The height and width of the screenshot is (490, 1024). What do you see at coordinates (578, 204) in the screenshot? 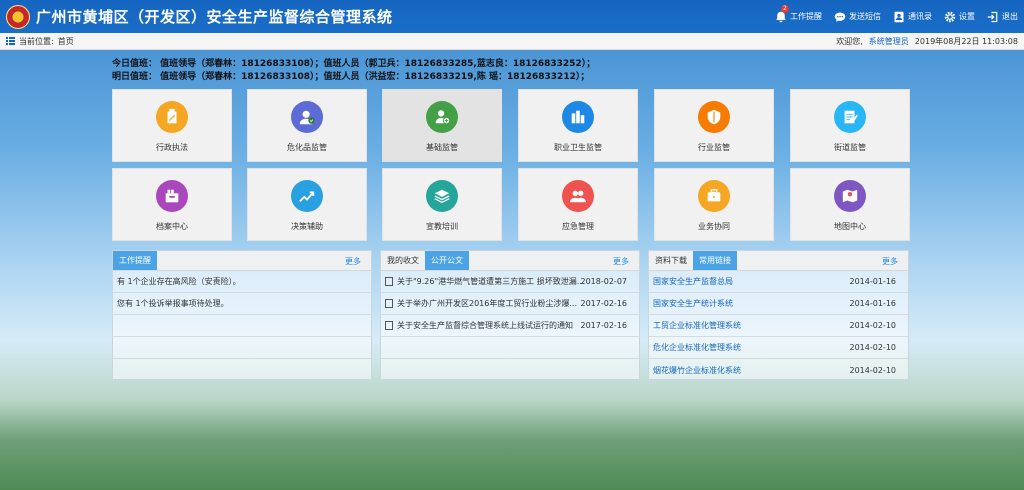
I see `tile-emergency: 应急管理` at bounding box center [578, 204].